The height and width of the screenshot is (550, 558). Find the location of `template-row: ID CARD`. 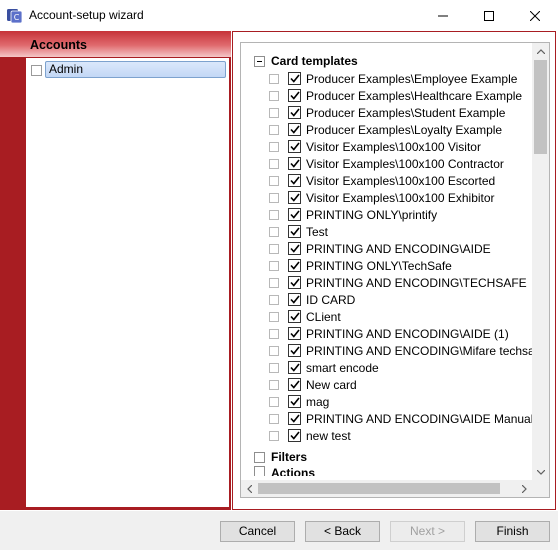

template-row: ID CARD is located at coordinates (402, 299).